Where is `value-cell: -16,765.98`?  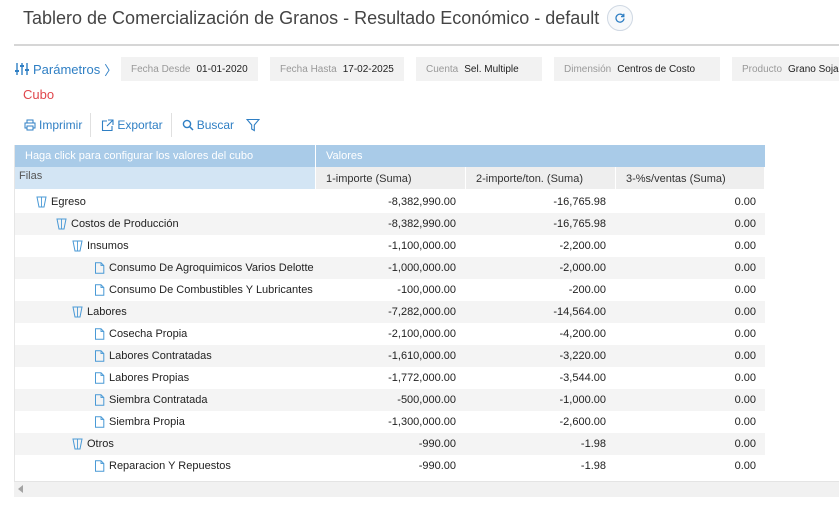
value-cell: -16,765.98 is located at coordinates (579, 224).